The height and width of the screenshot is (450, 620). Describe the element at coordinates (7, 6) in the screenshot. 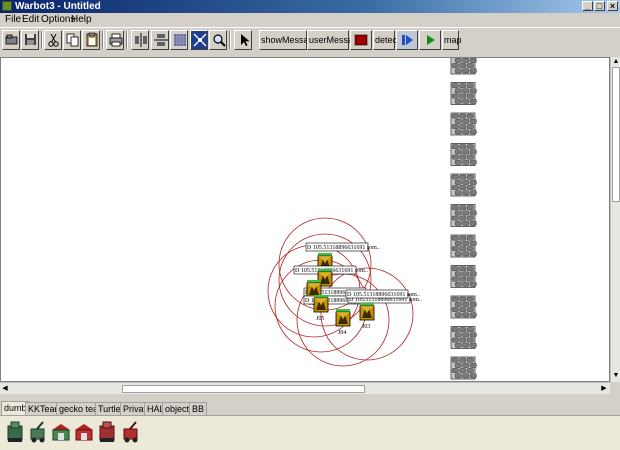

I see `app-icon` at that location.